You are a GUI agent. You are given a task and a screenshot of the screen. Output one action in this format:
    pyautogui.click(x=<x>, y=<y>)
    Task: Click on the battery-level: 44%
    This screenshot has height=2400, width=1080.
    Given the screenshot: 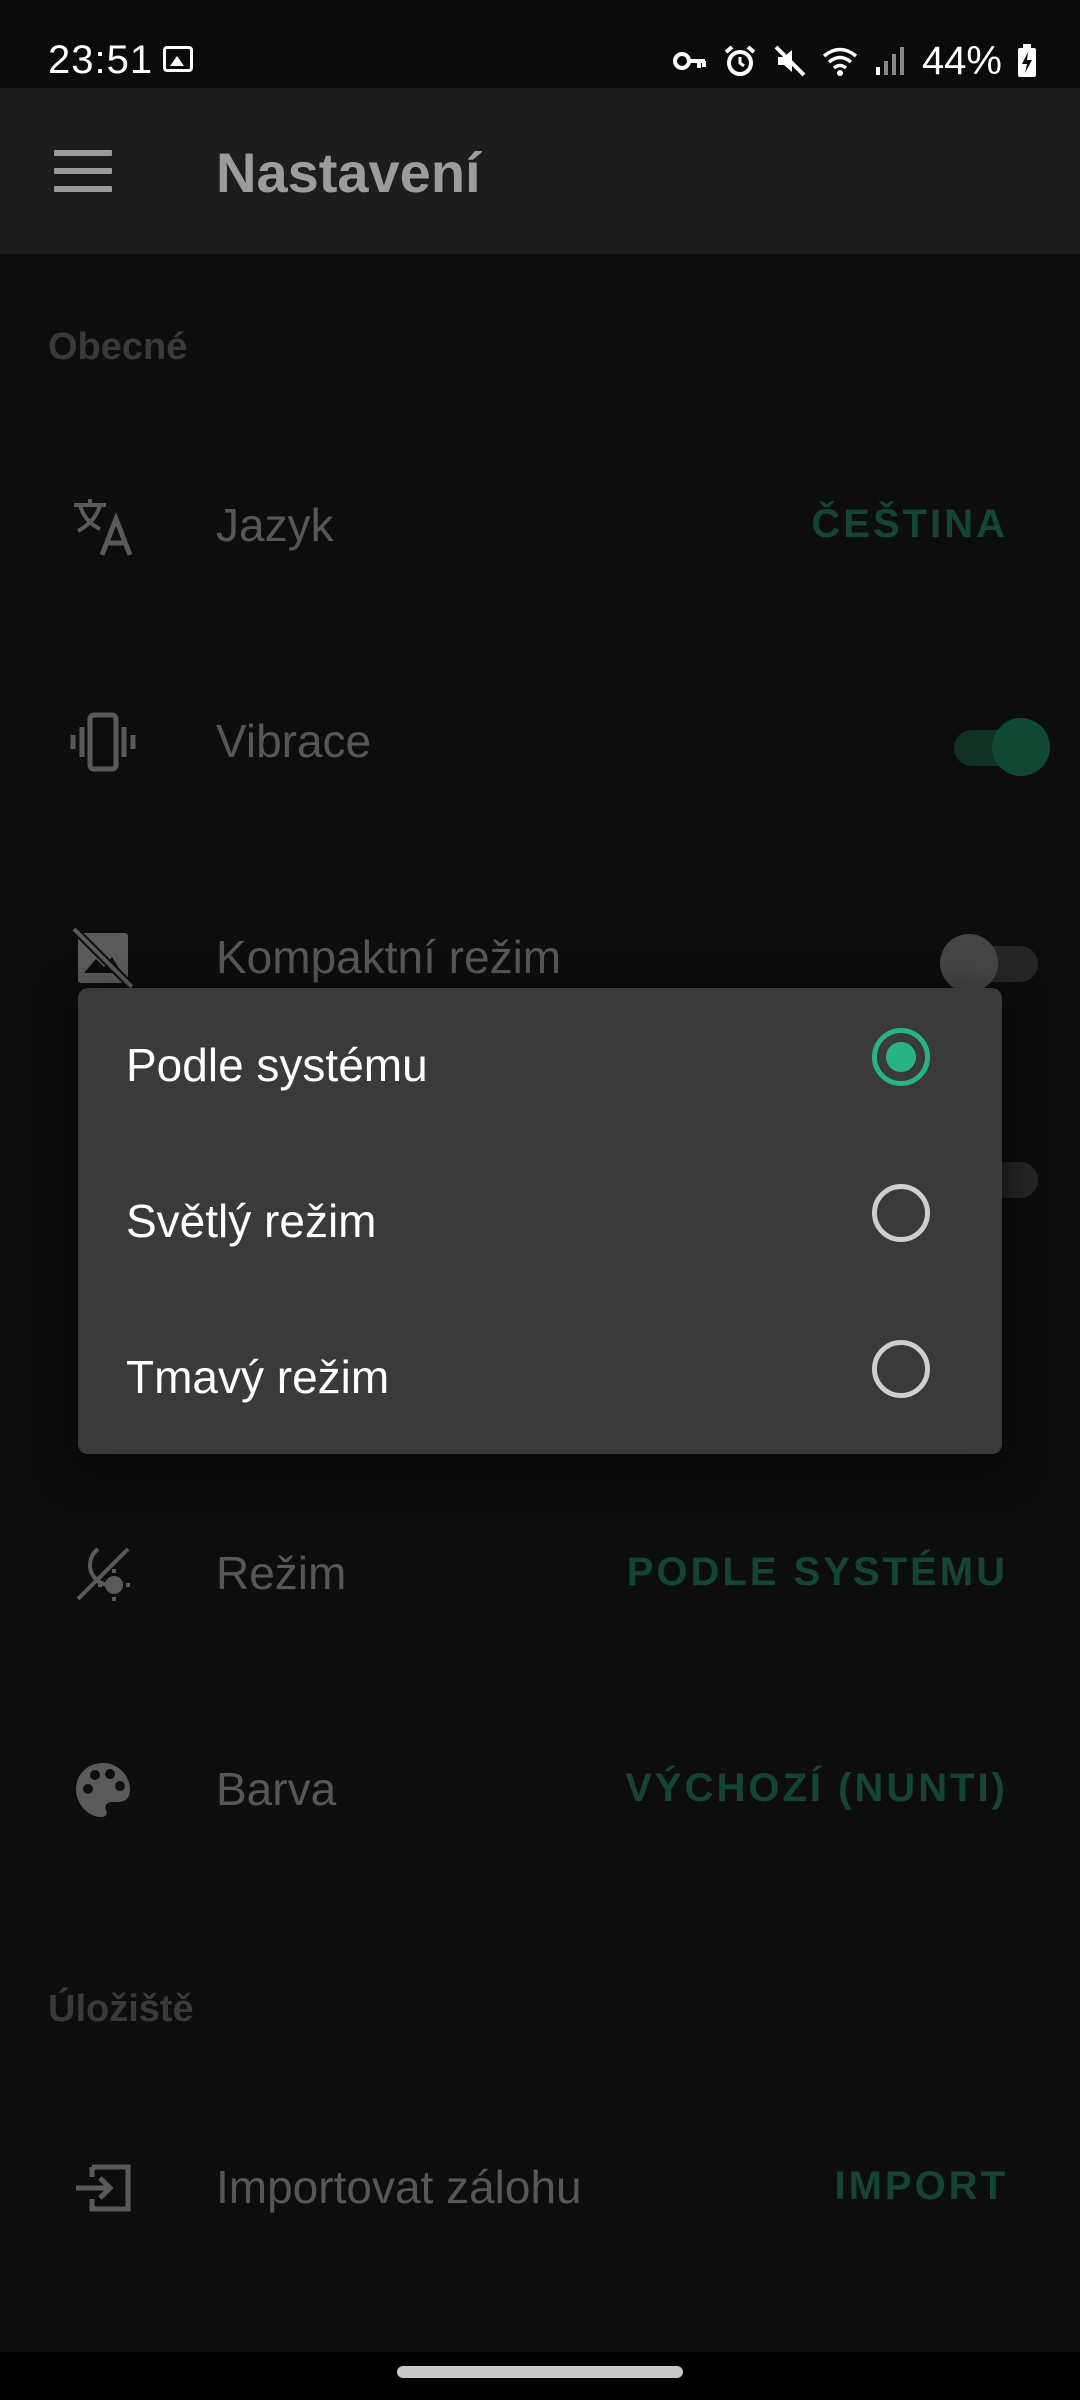 What is the action you would take?
    pyautogui.click(x=961, y=60)
    